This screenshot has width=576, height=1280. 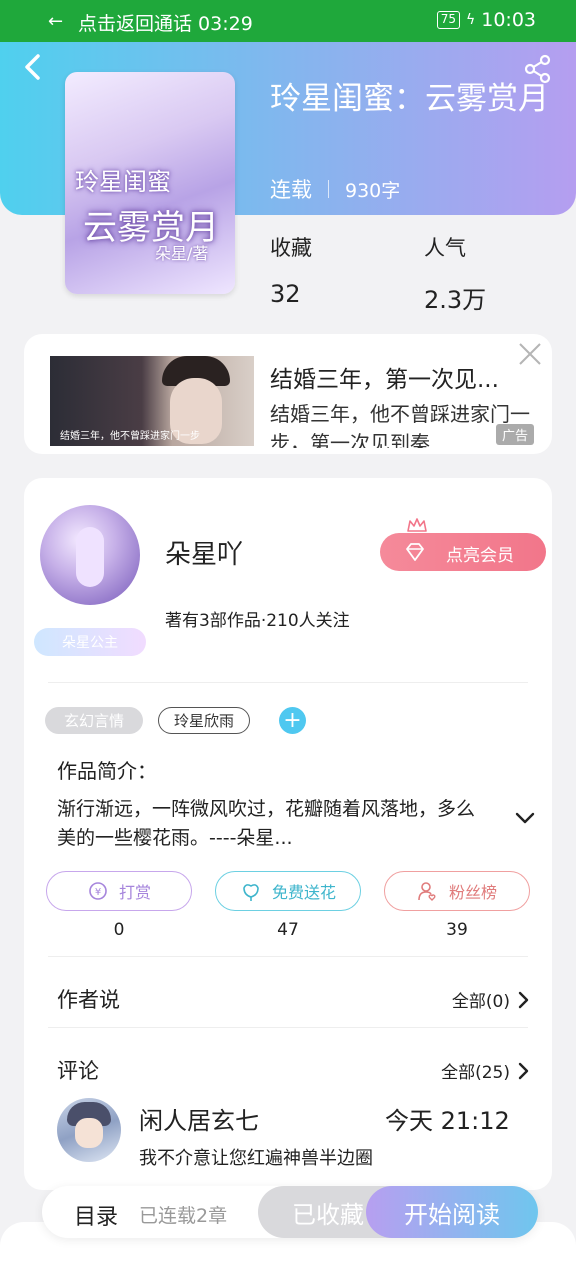 What do you see at coordinates (525, 818) in the screenshot?
I see `chevron-down-icon` at bounding box center [525, 818].